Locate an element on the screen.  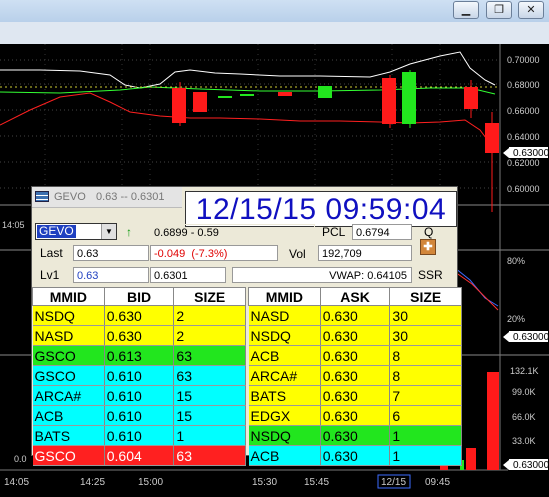
lv1-ask: 0.6301 is located at coordinates (188, 275).